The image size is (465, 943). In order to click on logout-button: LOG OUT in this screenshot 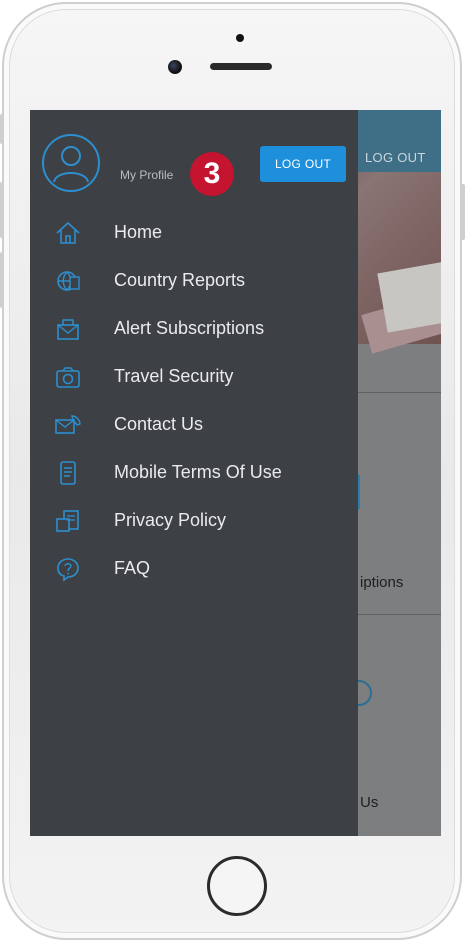, I will do `click(303, 164)`.